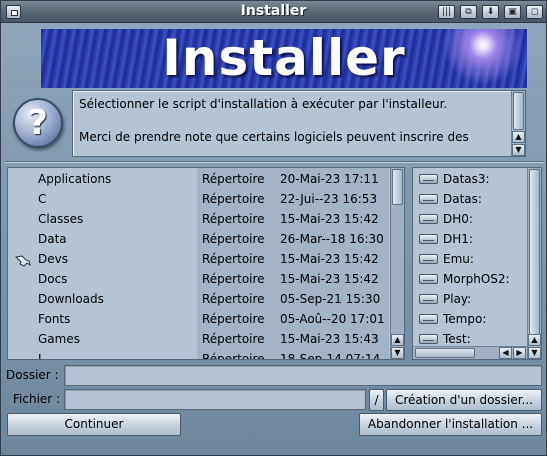 The height and width of the screenshot is (456, 547). Describe the element at coordinates (199, 179) in the screenshot. I see `file-row: Applications Répertoire 20-Mai-23 17:11` at that location.